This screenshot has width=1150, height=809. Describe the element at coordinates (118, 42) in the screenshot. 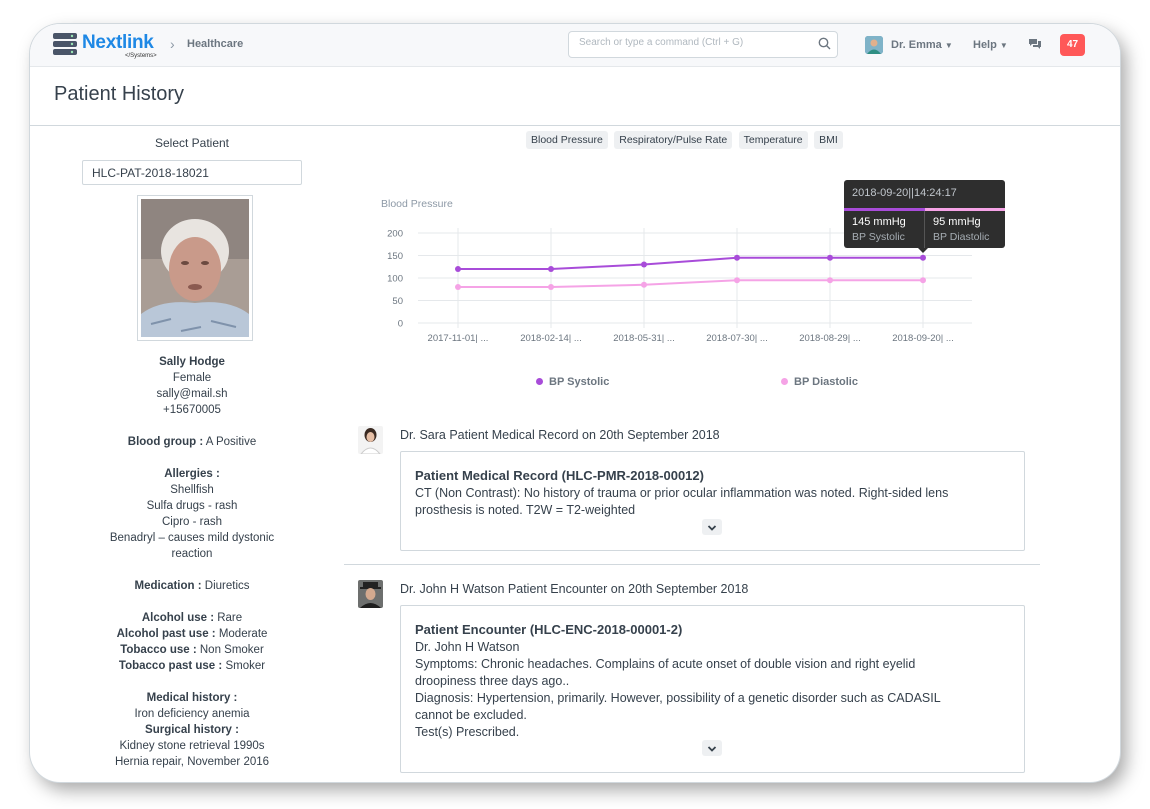

I see `logo-wordmark: Nextlink` at that location.